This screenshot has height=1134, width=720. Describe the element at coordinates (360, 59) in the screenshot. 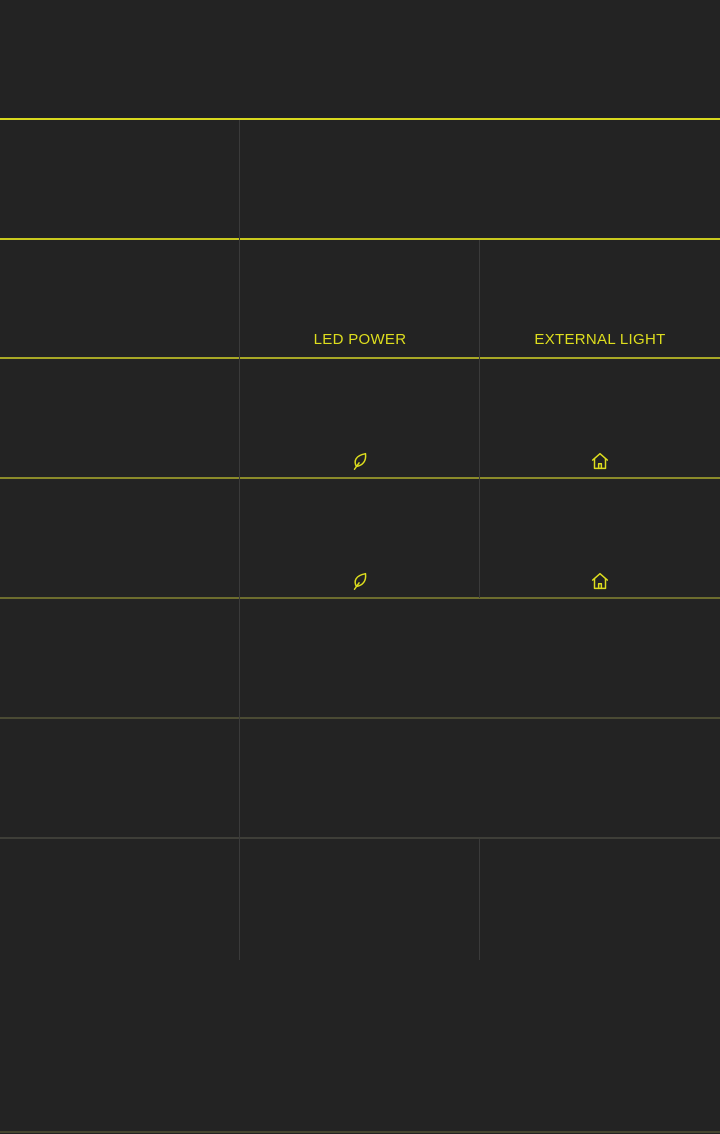

I see `top-blank-area` at that location.